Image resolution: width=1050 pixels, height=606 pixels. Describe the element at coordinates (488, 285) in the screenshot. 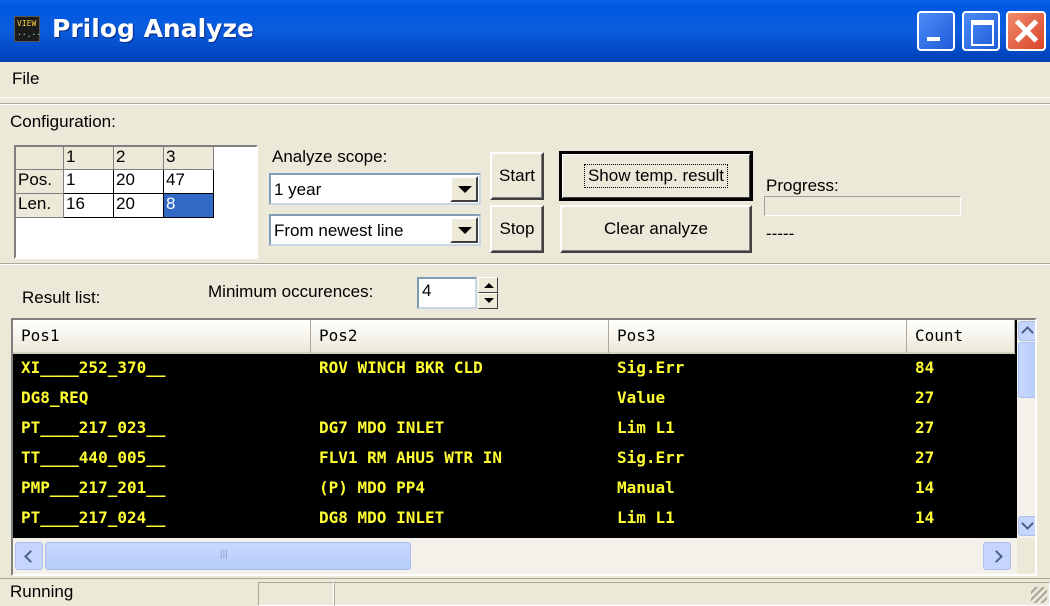

I see `spin-up-icon` at that location.